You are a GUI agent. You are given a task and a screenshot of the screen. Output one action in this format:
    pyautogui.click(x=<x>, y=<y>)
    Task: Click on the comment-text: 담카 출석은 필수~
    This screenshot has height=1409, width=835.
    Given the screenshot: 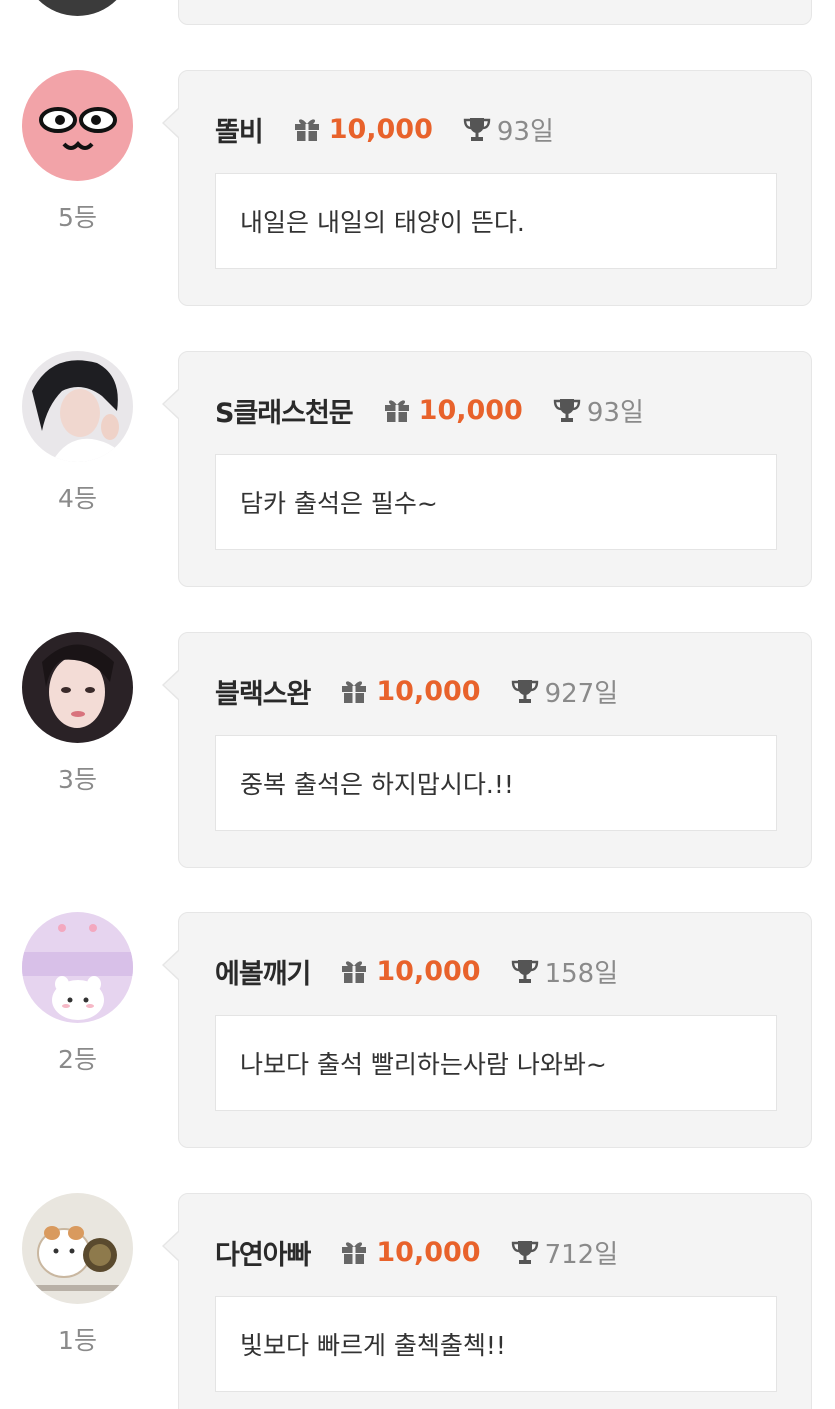 What is the action you would take?
    pyautogui.click(x=496, y=502)
    